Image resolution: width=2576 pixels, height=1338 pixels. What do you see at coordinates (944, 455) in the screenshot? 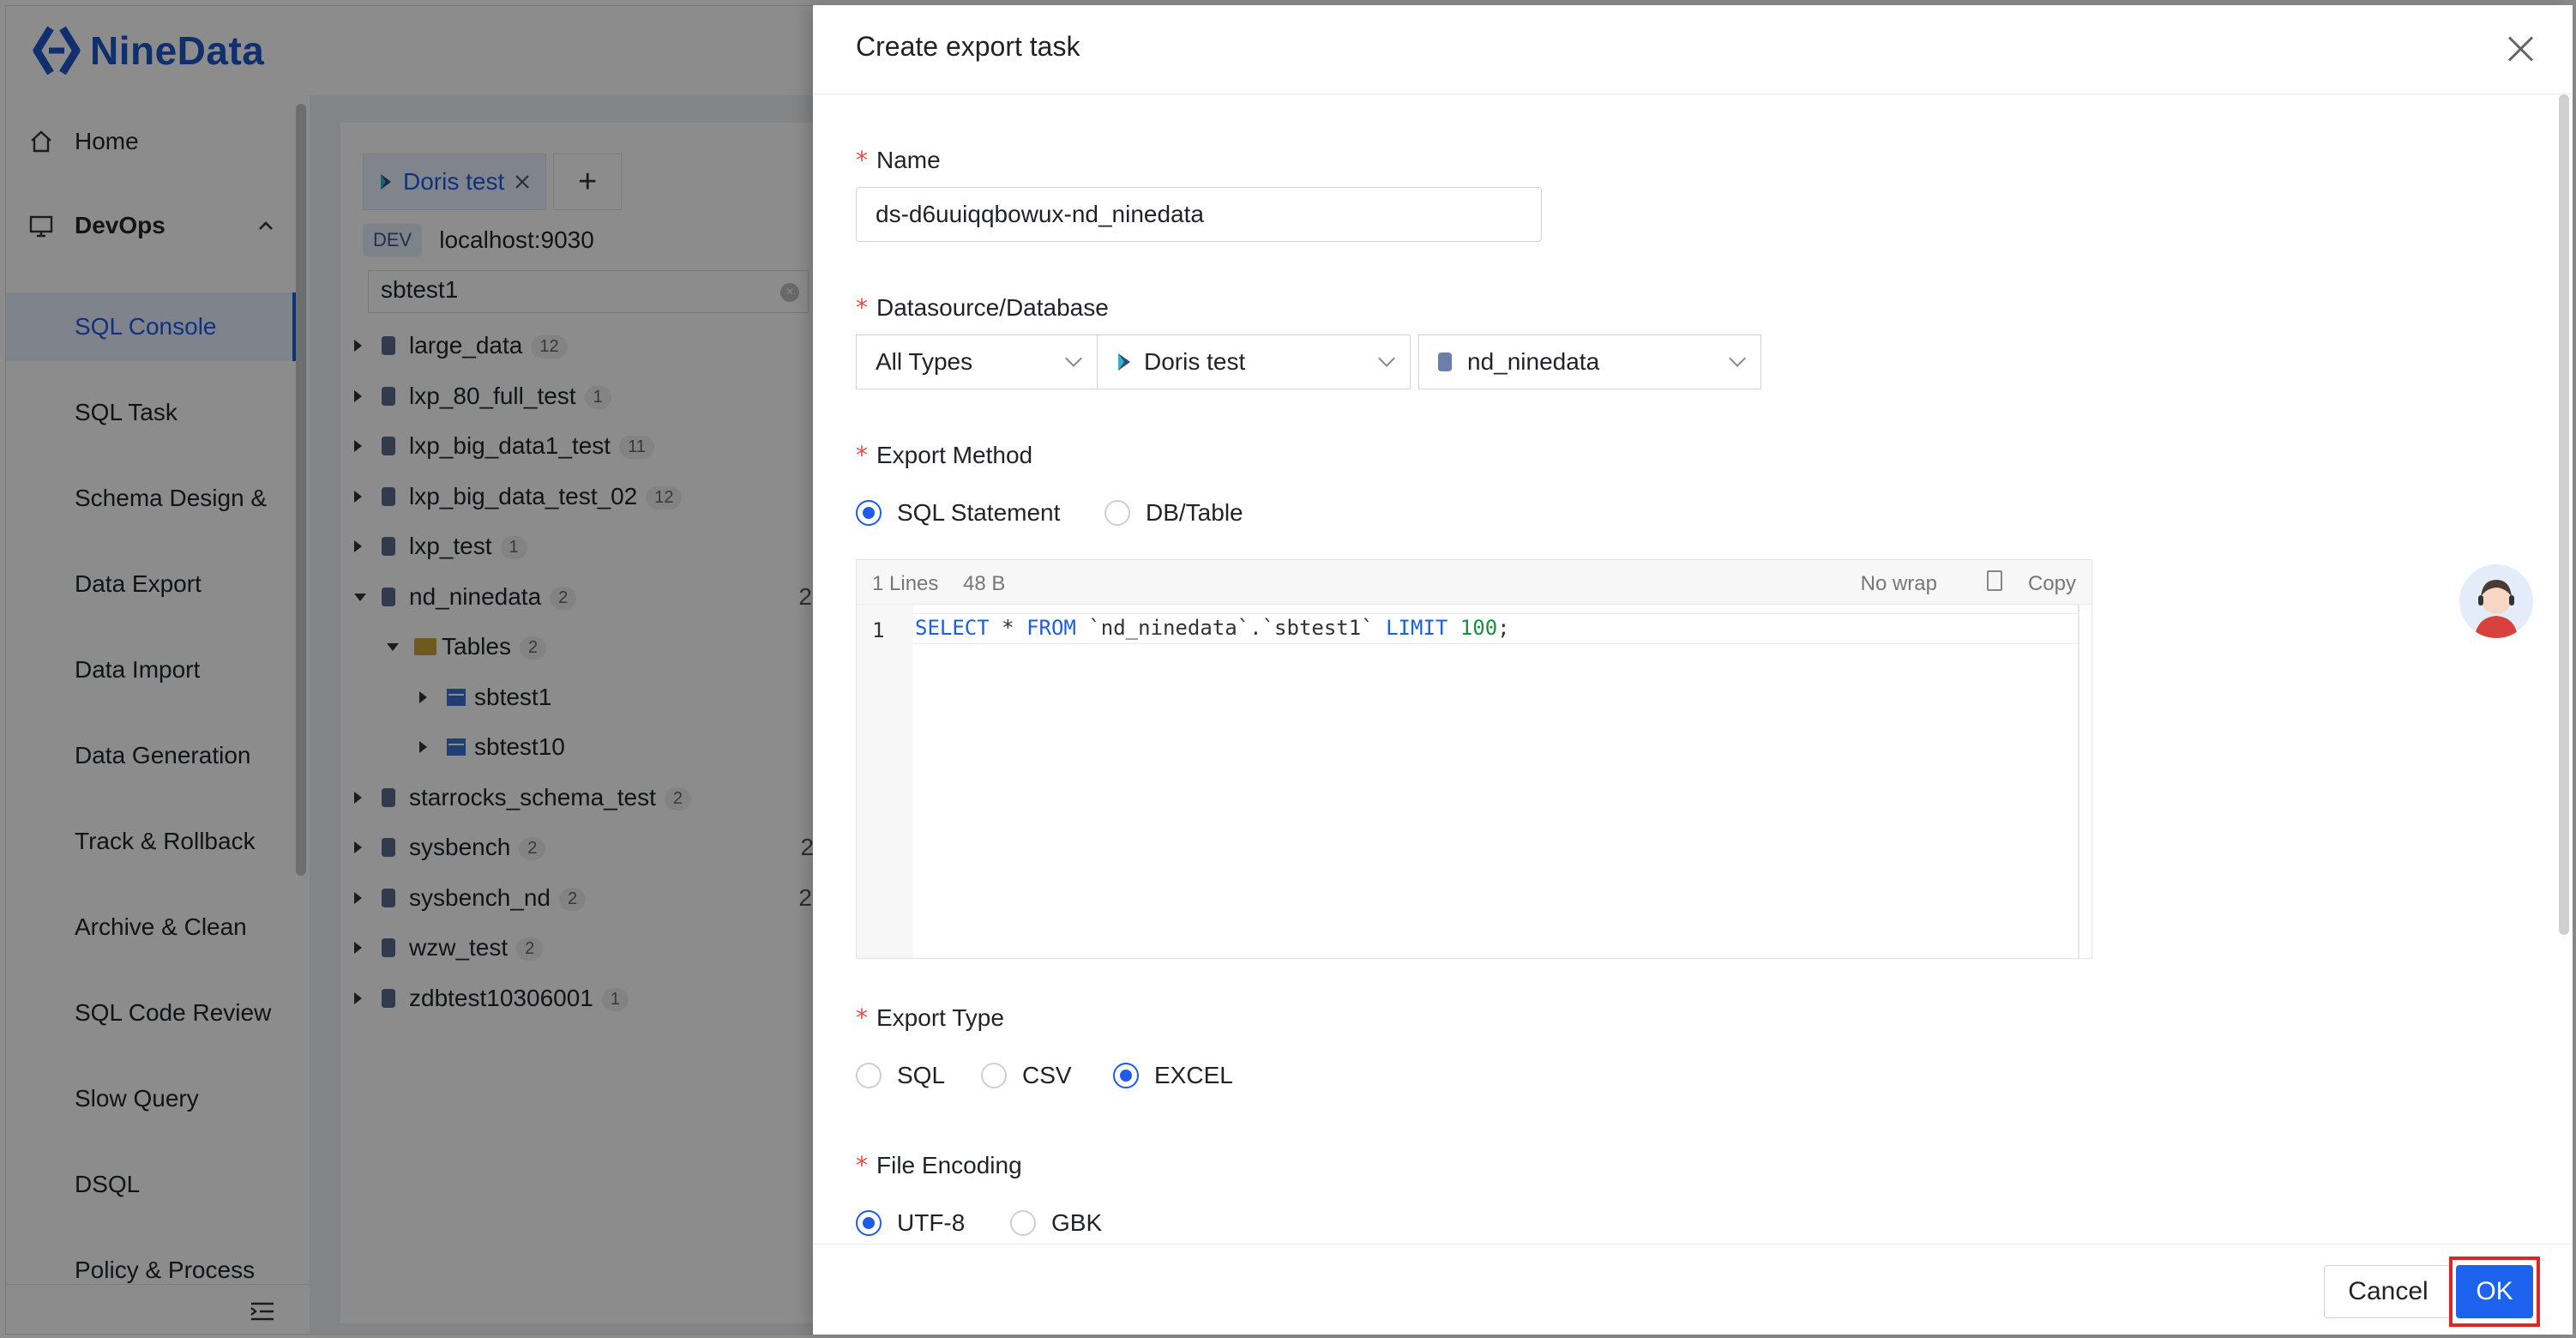
I see `export-method-label: * Export Method` at bounding box center [944, 455].